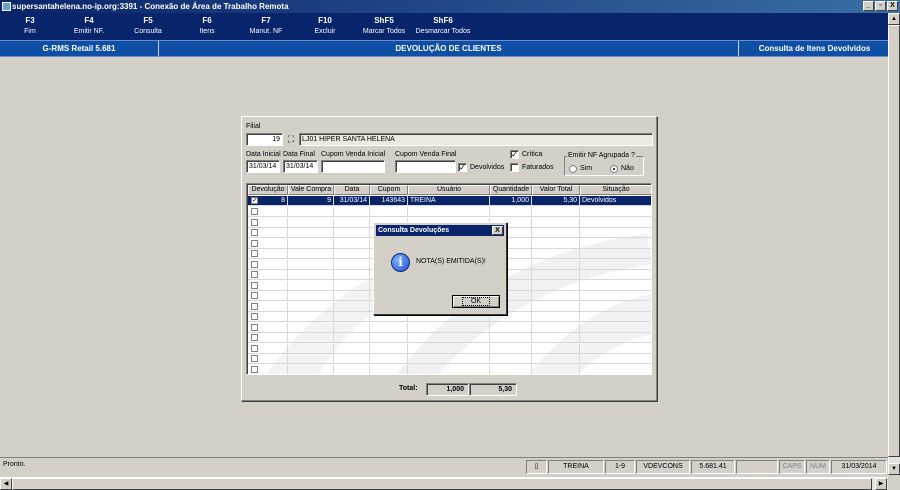  What do you see at coordinates (880, 6) in the screenshot?
I see `restore-button: ▫` at bounding box center [880, 6].